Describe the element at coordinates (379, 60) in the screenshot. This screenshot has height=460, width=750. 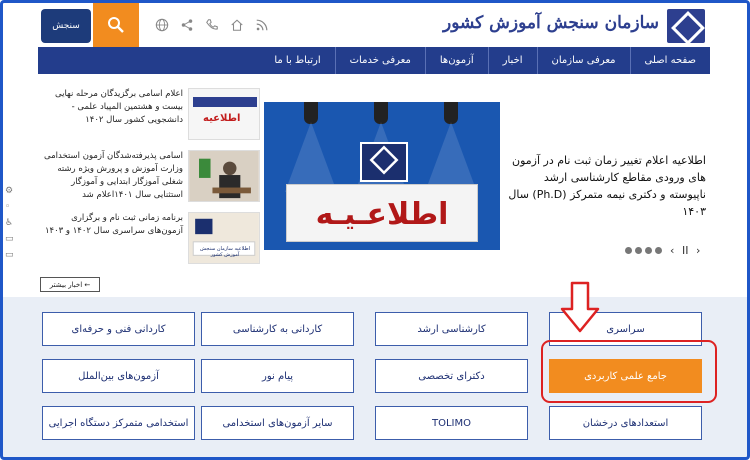
I see `nav-item-services: معرفی خدمات` at that location.